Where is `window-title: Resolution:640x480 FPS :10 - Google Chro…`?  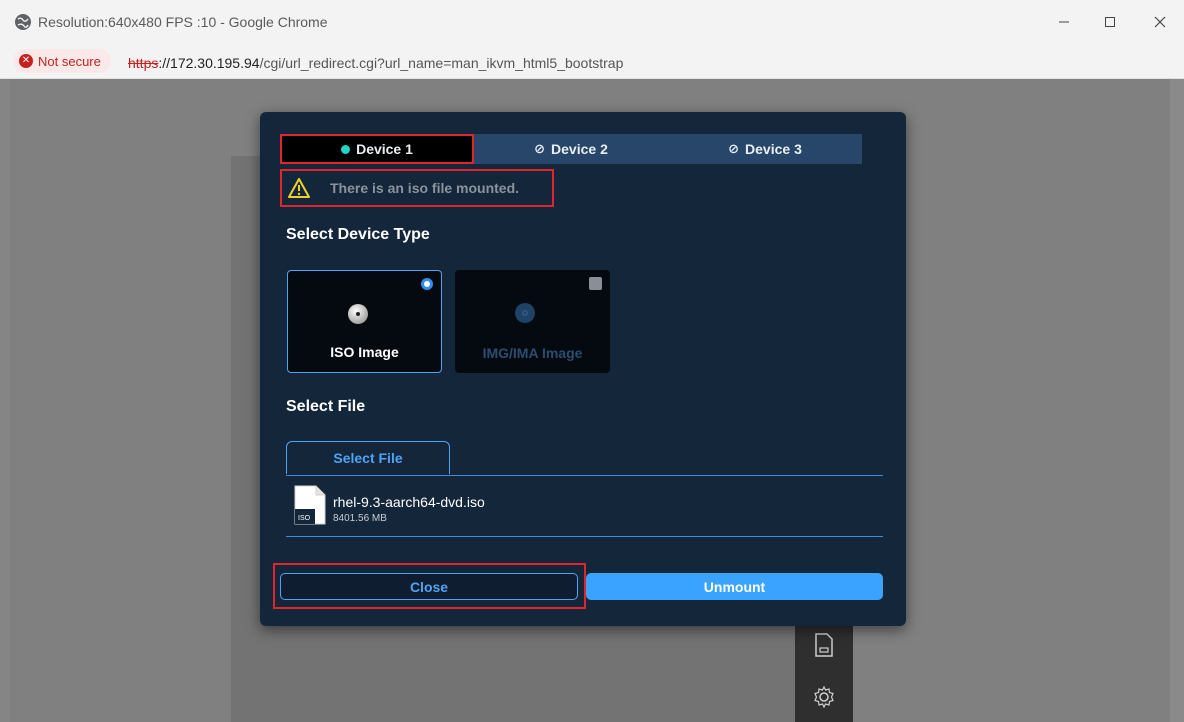 window-title: Resolution:640x480 FPS :10 - Google Chro… is located at coordinates (183, 22).